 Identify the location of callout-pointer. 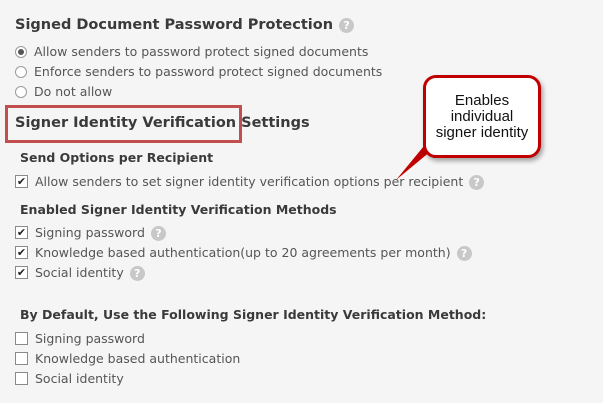
(419, 157).